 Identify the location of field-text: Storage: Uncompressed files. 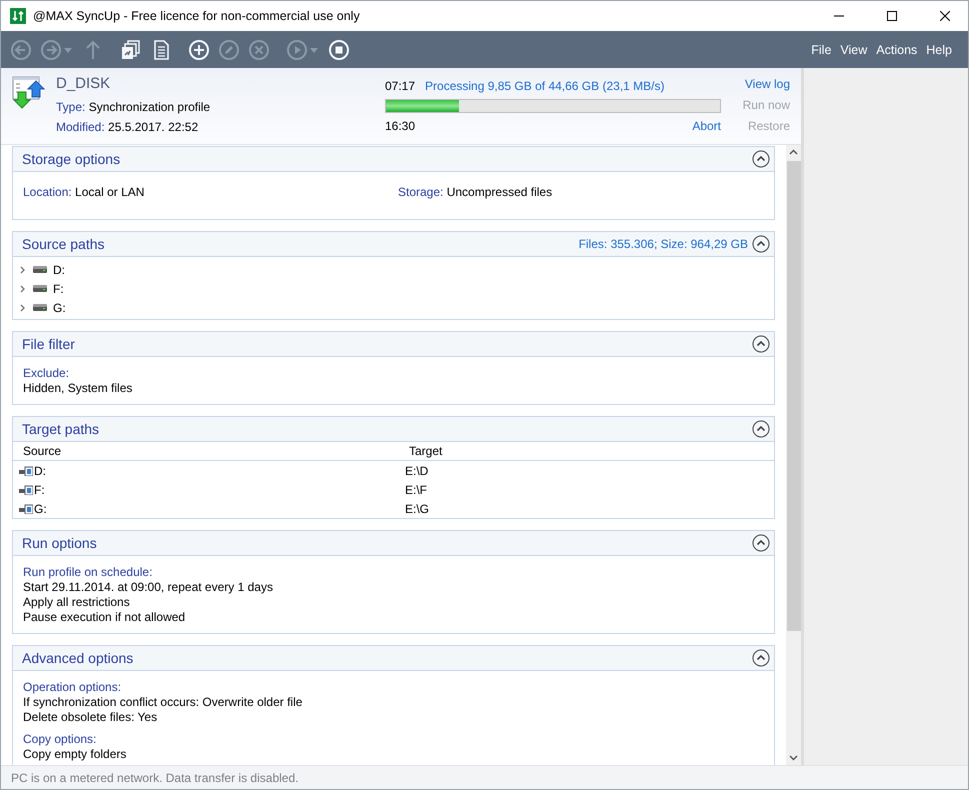
(476, 192).